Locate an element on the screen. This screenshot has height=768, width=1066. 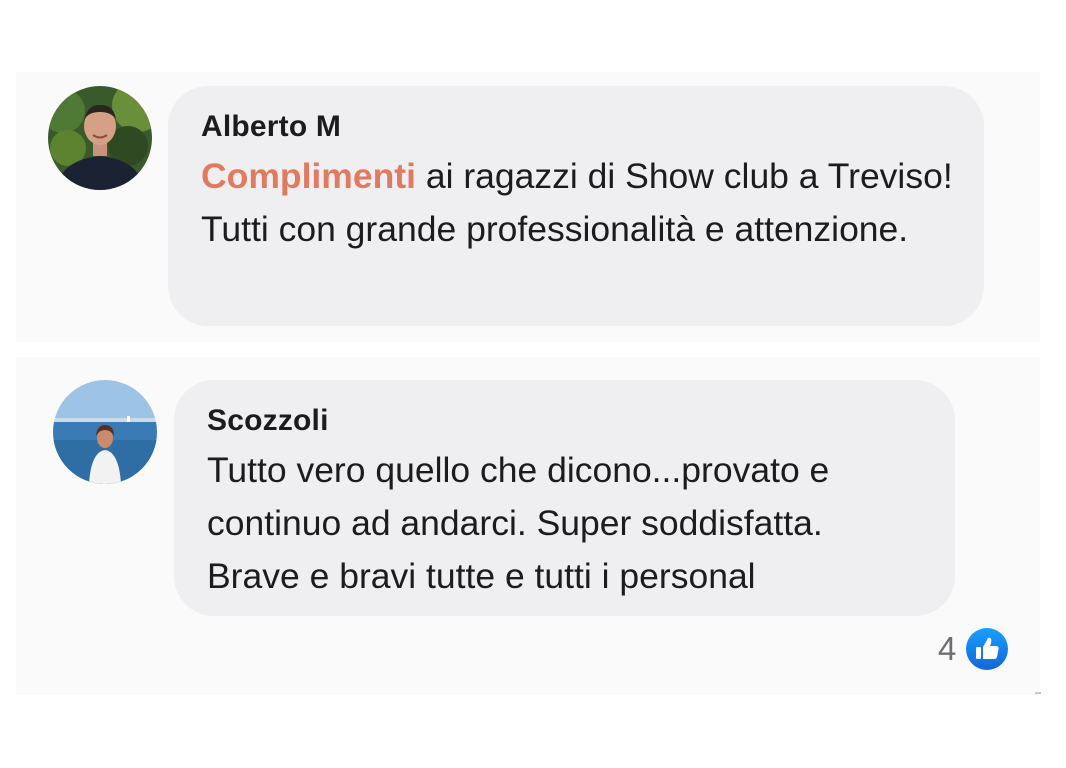
comment-author: Alberto M is located at coordinates (577, 127).